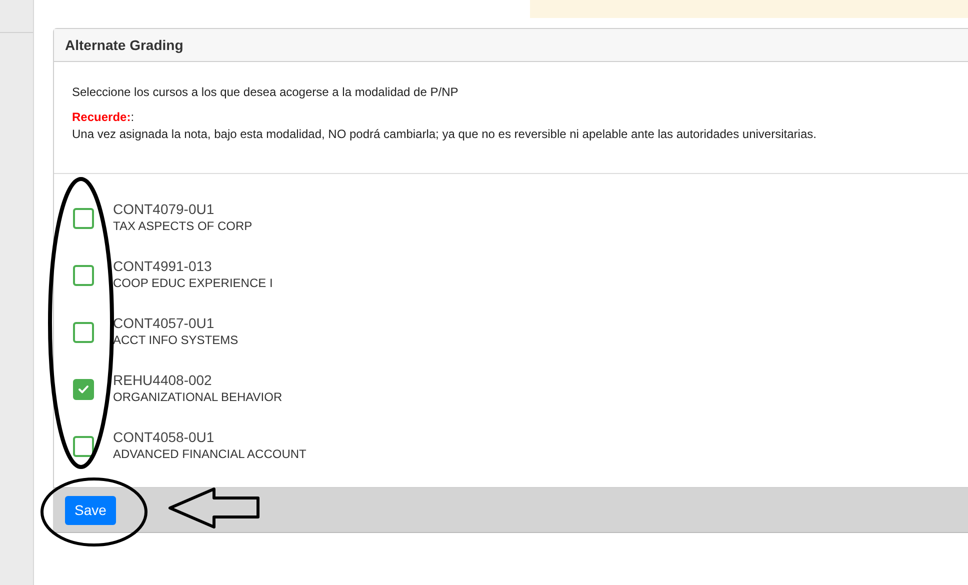  I want to click on course-name: ACCT INFO SYSTEMS, so click(175, 340).